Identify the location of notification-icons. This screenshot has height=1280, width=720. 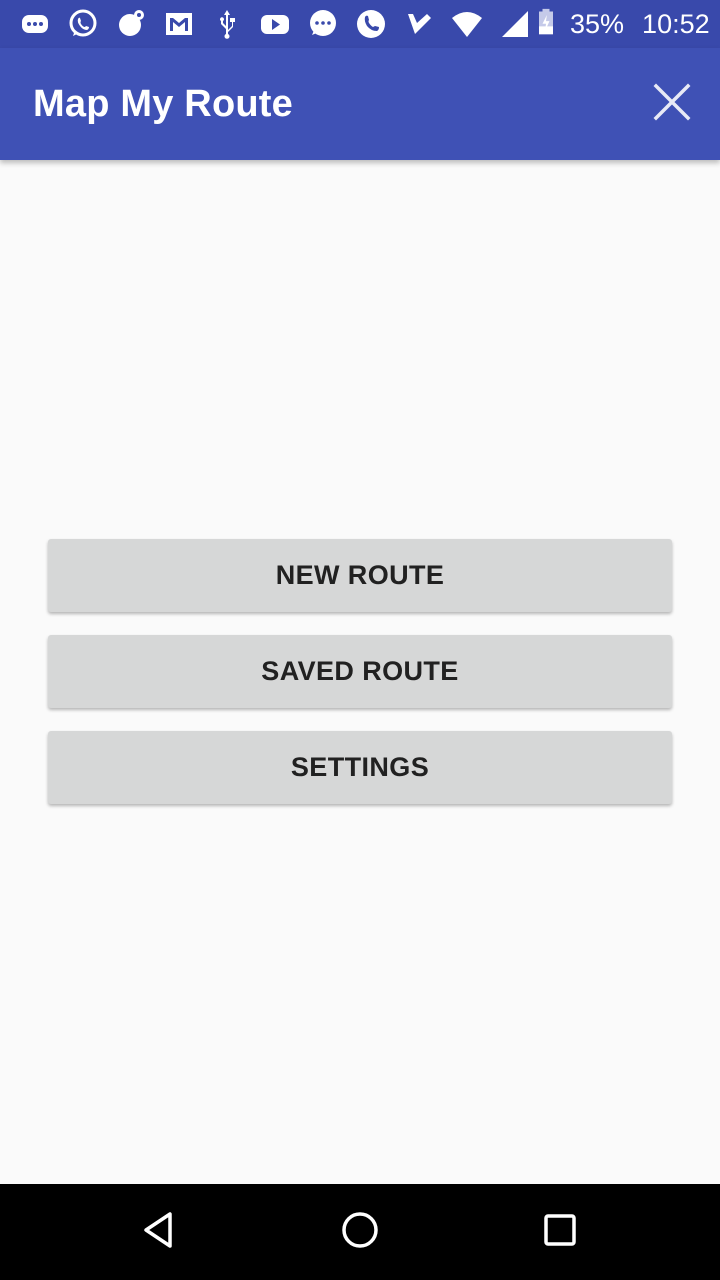
(275, 24).